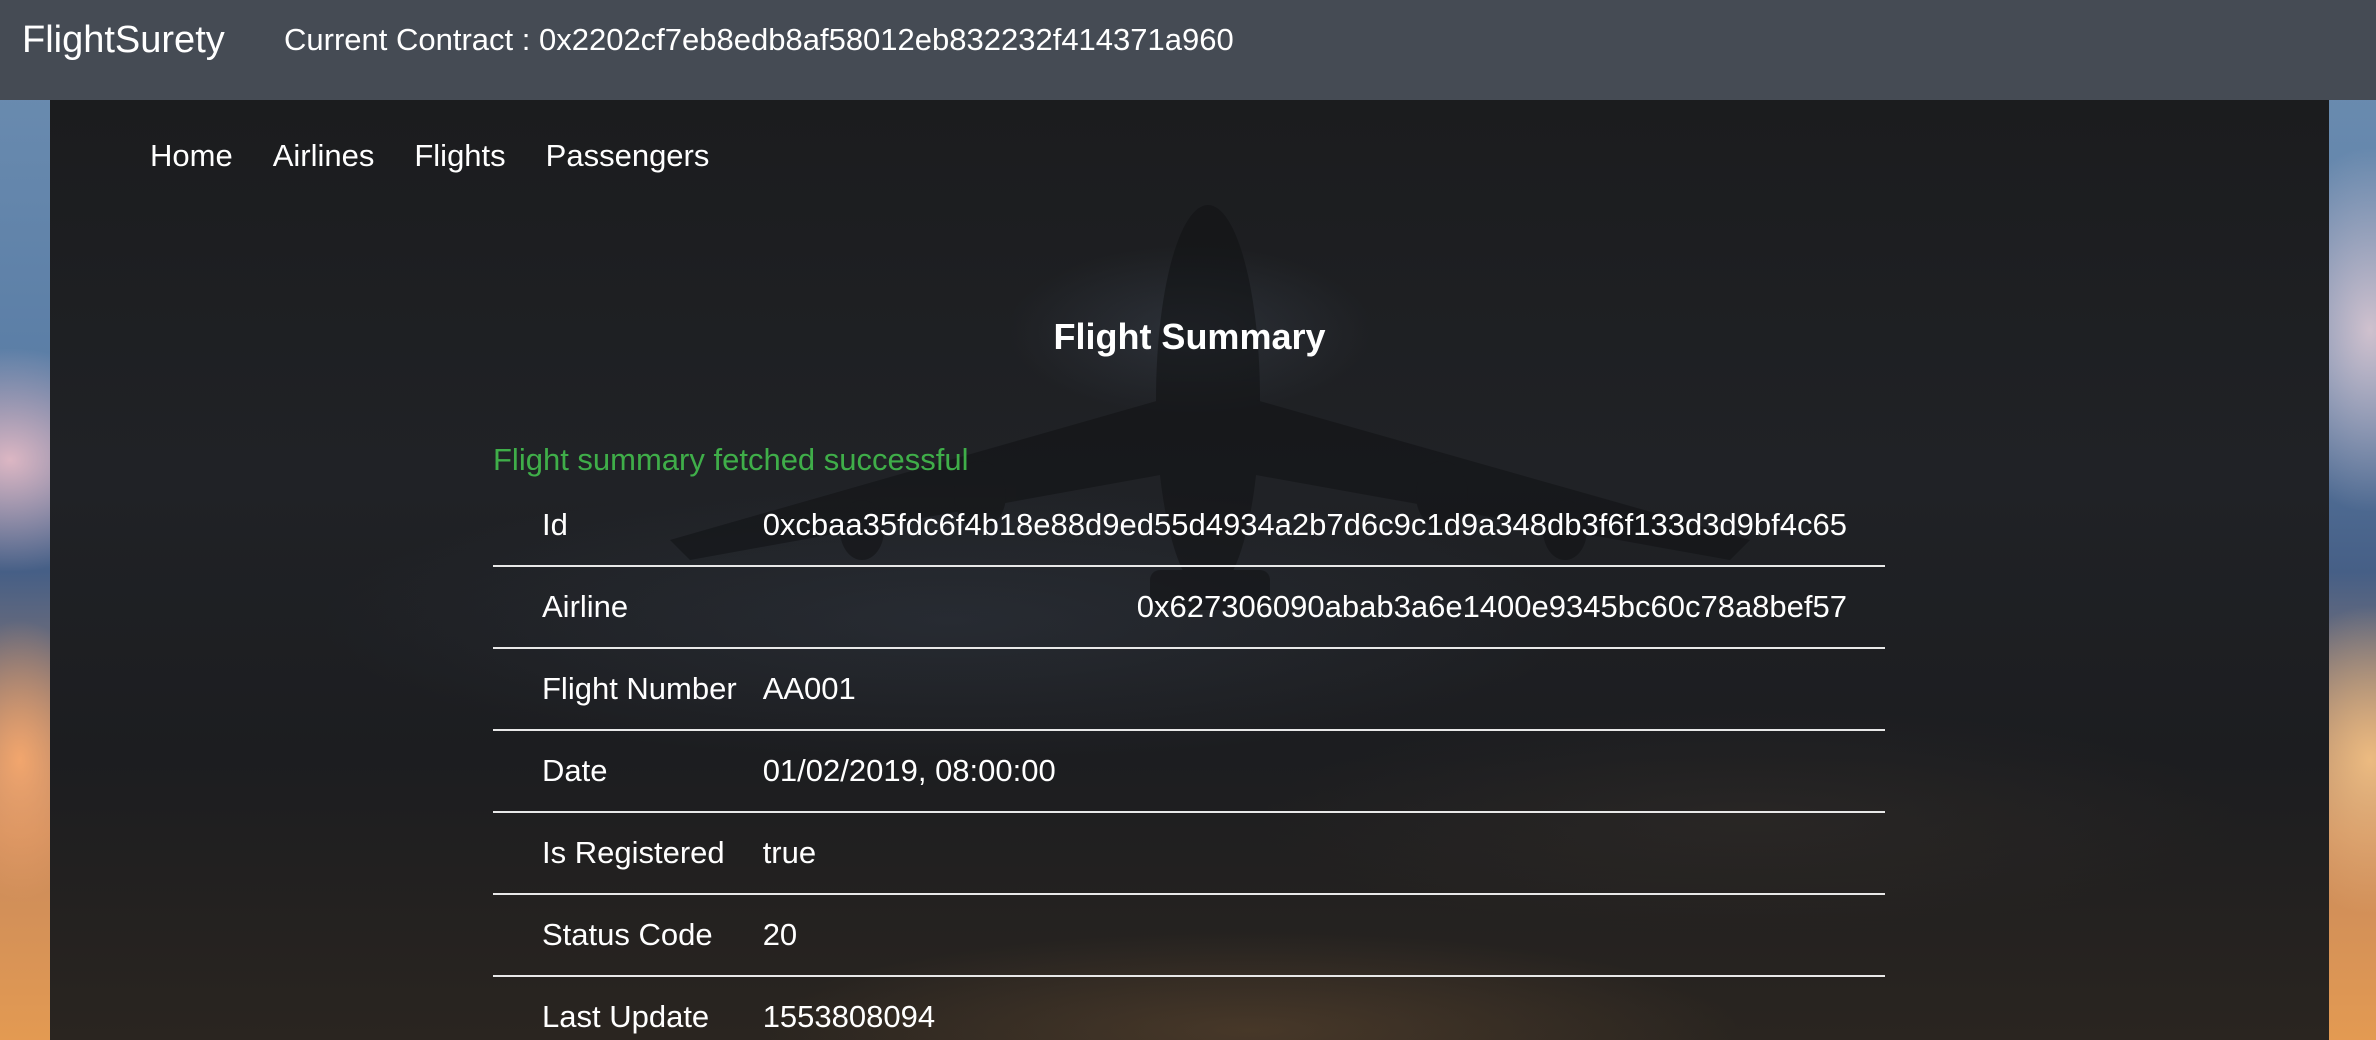 Image resolution: width=2376 pixels, height=1040 pixels. Describe the element at coordinates (849, 1016) in the screenshot. I see `row-value: 1553808094` at that location.